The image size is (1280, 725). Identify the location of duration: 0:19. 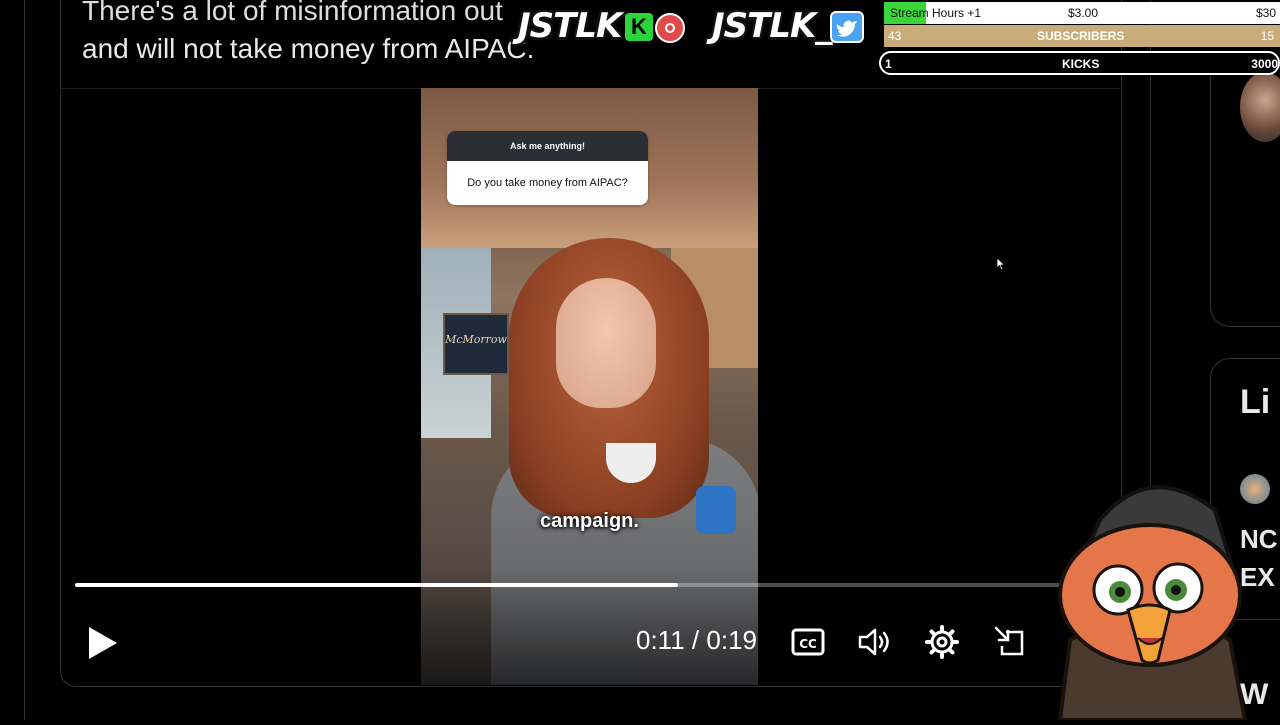
(731, 640).